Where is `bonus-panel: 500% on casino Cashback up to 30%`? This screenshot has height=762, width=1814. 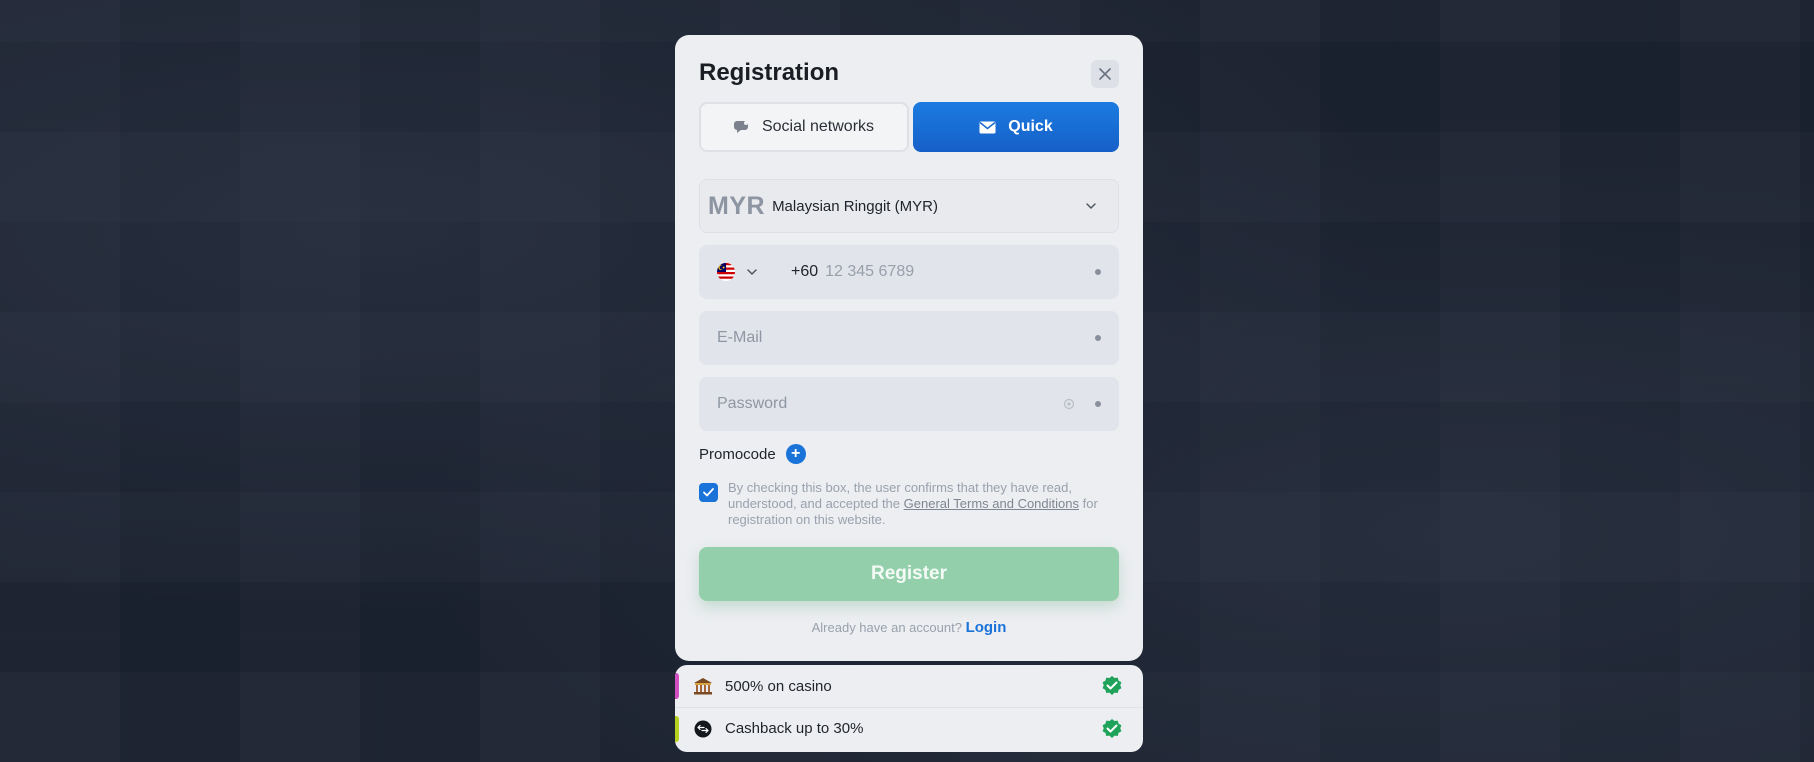
bonus-panel: 500% on casino Cashback up to 30% is located at coordinates (909, 708).